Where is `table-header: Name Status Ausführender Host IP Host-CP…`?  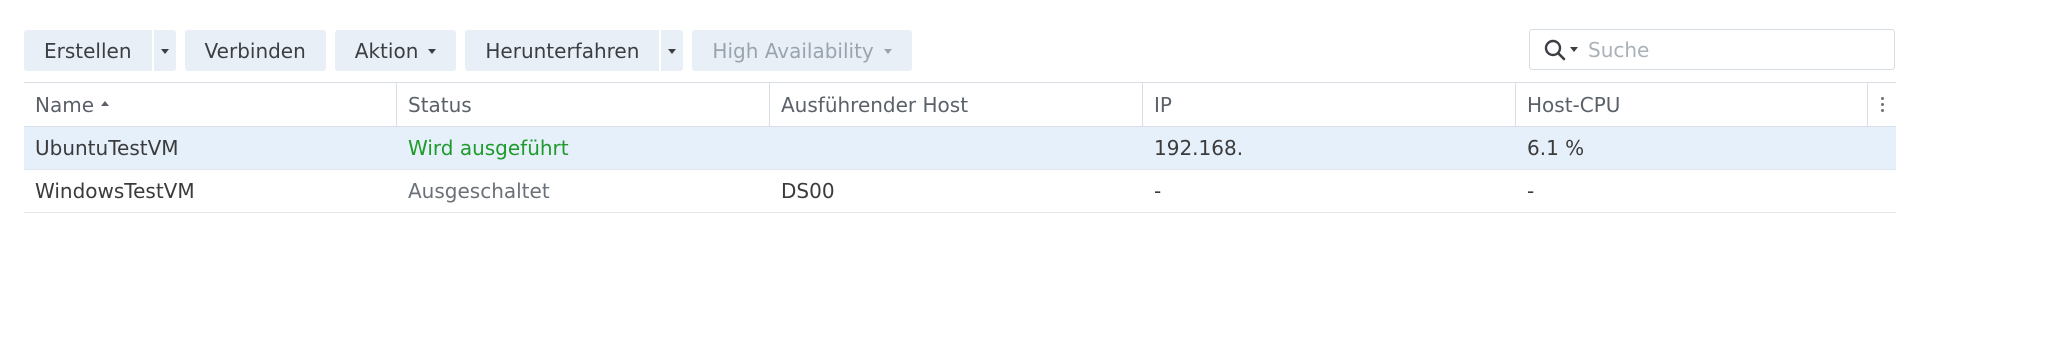 table-header: Name Status Ausführender Host IP Host-CP… is located at coordinates (960, 104).